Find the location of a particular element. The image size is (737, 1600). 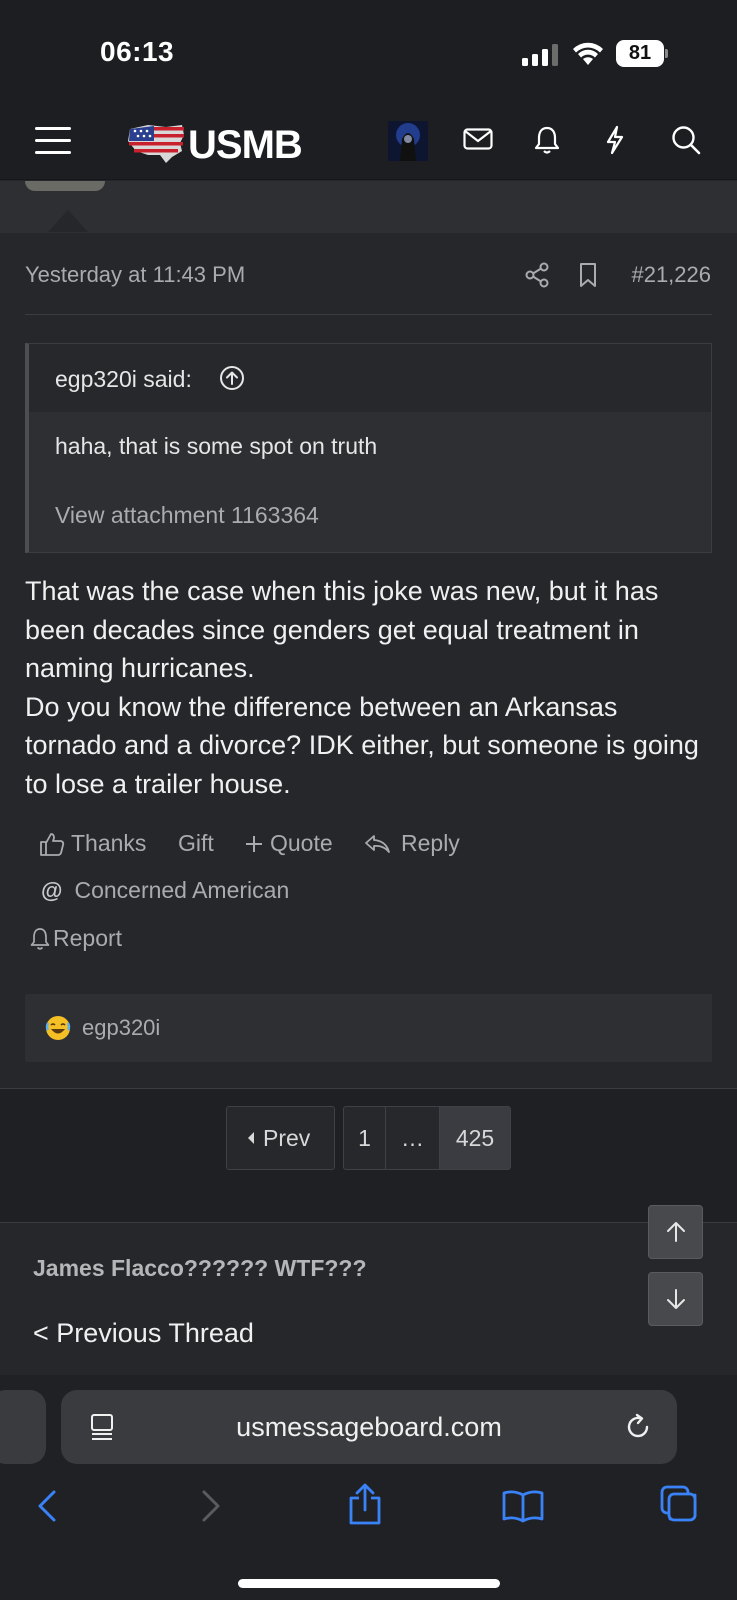

avatar is located at coordinates (408, 141).